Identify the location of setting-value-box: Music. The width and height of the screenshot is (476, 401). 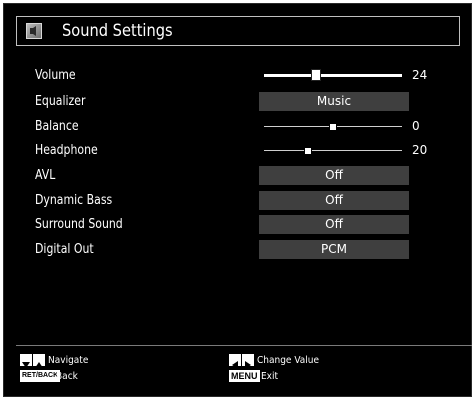
(334, 101).